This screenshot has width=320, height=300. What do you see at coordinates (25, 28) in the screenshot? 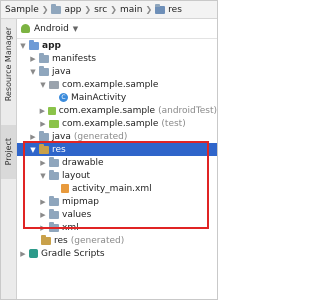
I see `android-icon` at bounding box center [25, 28].